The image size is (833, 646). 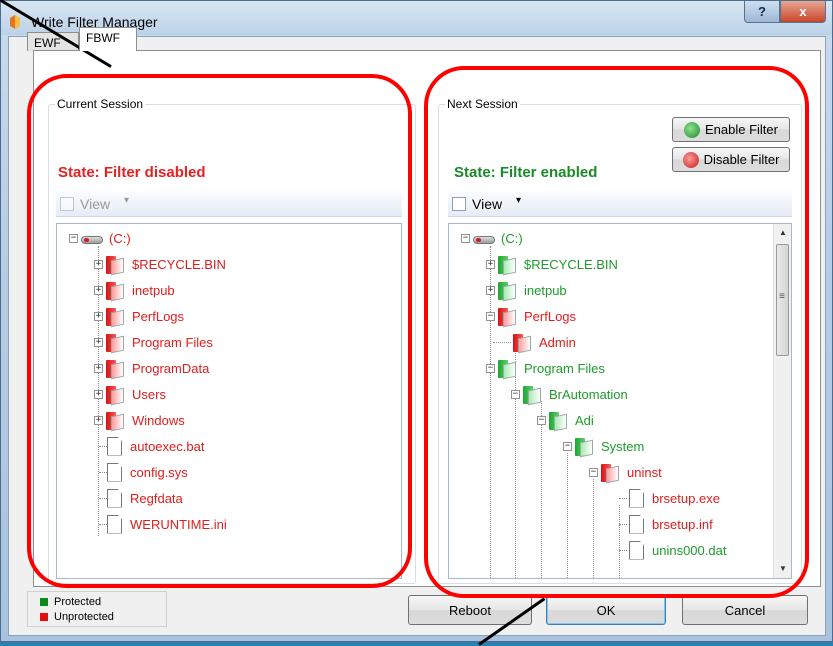 I want to click on enable-filter-label: Enable Filter, so click(x=741, y=129).